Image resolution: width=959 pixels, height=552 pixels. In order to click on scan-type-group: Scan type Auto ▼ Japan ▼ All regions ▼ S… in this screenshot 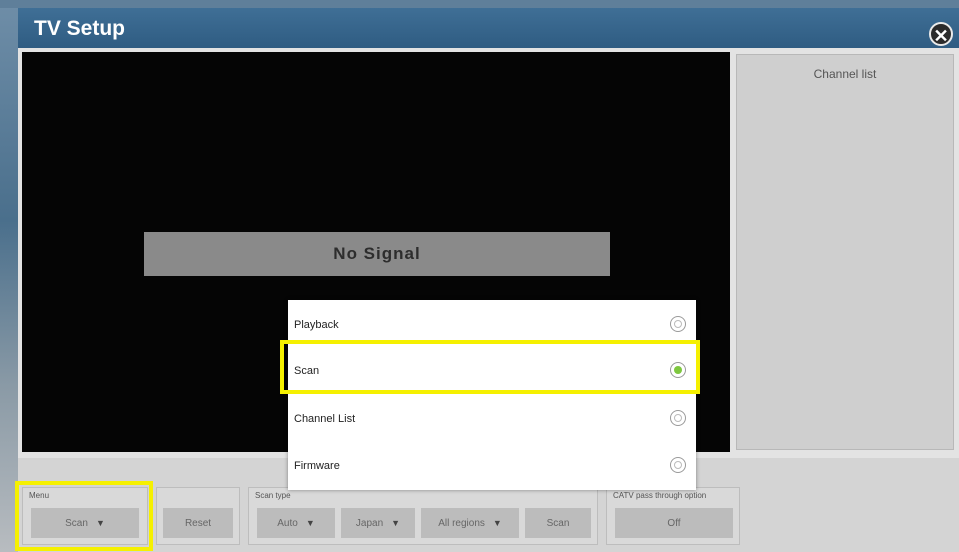, I will do `click(423, 516)`.